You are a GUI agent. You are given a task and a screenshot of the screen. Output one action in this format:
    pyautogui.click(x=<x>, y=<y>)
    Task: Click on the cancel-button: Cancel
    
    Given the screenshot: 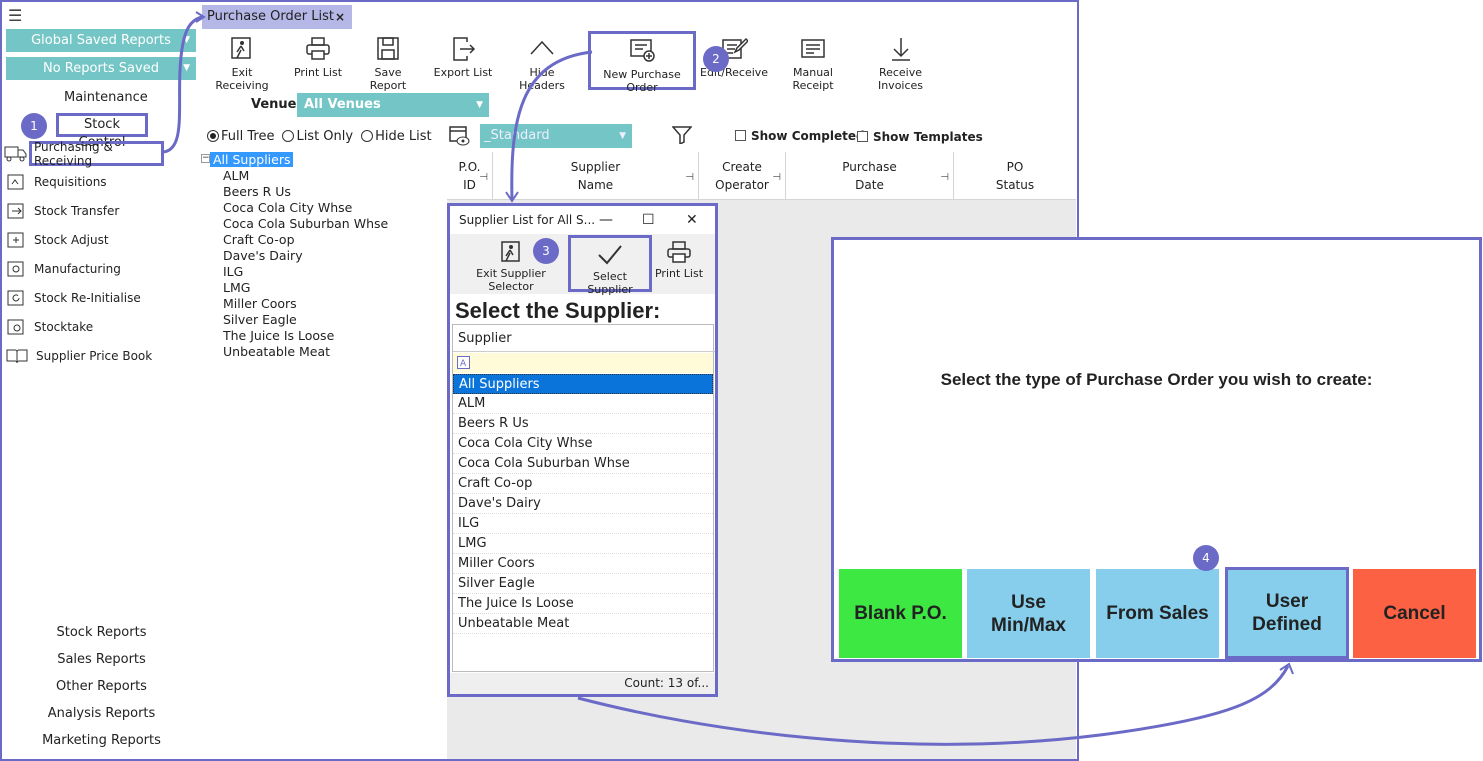 What is the action you would take?
    pyautogui.click(x=1414, y=613)
    